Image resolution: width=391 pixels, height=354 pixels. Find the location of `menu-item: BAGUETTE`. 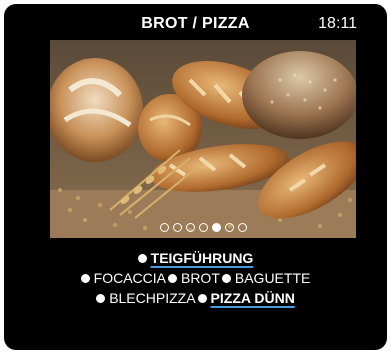

menu-item: BAGUETTE is located at coordinates (266, 278).